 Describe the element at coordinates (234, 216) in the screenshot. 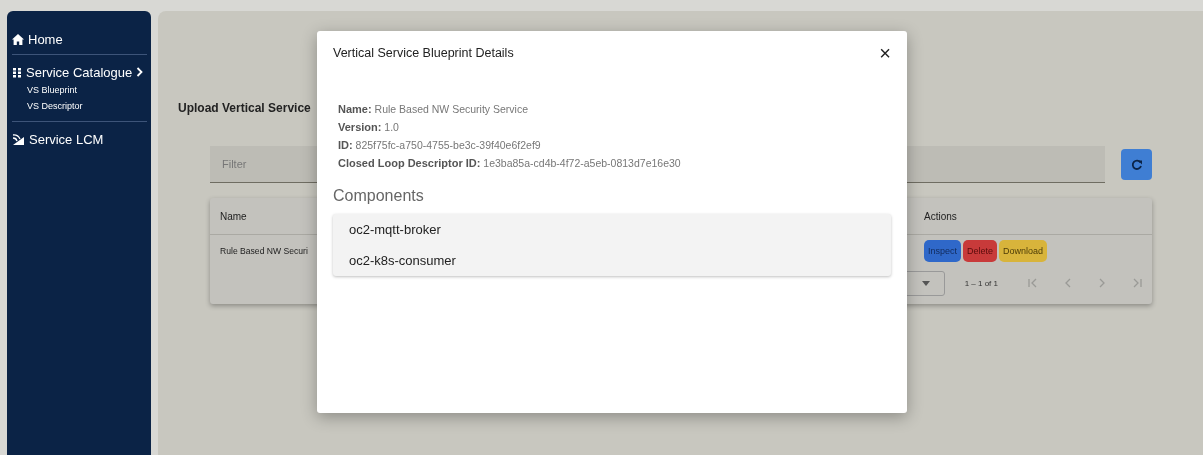

I see `column-header: Name` at that location.